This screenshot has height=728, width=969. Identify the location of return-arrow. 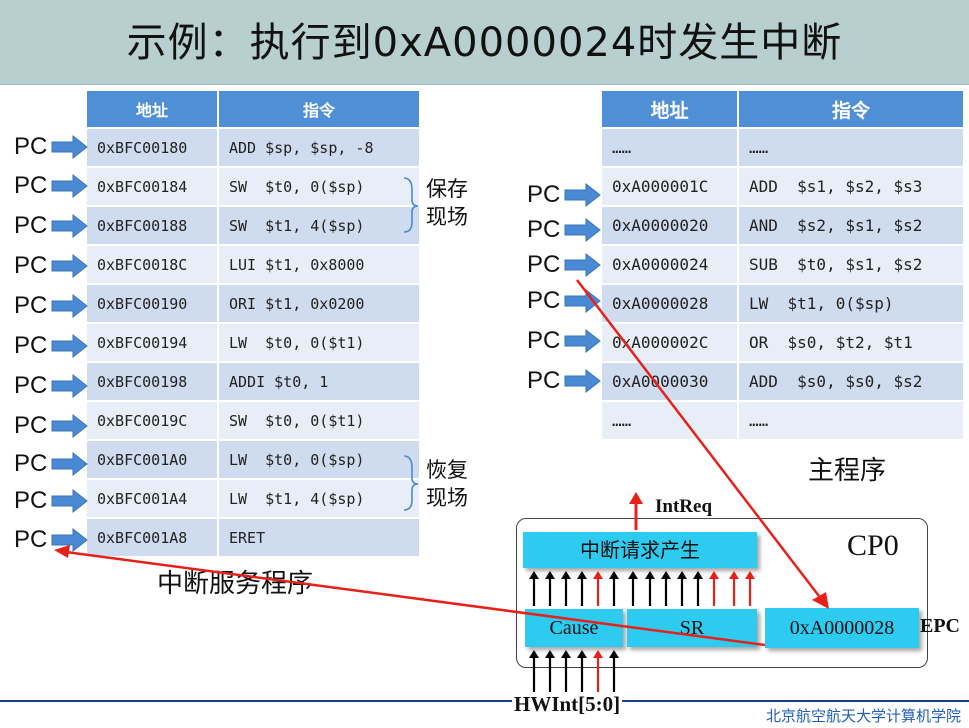
(415, 598).